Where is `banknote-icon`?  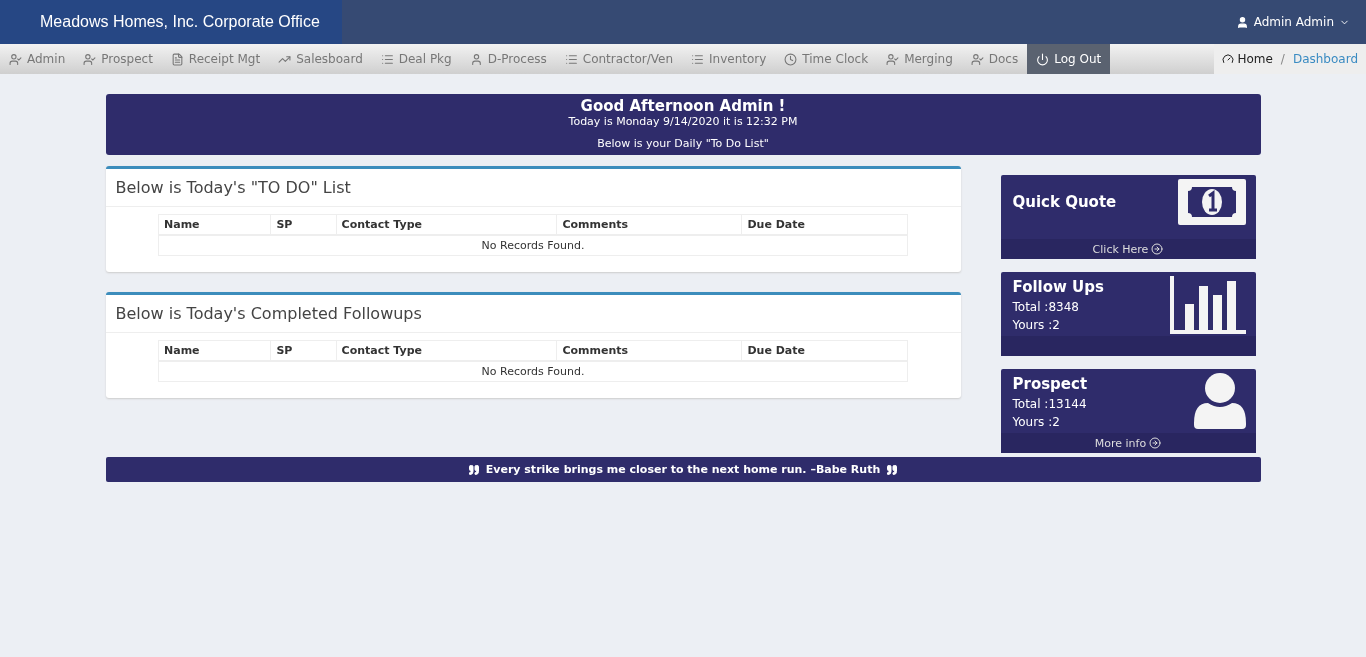
banknote-icon is located at coordinates (1211, 202).